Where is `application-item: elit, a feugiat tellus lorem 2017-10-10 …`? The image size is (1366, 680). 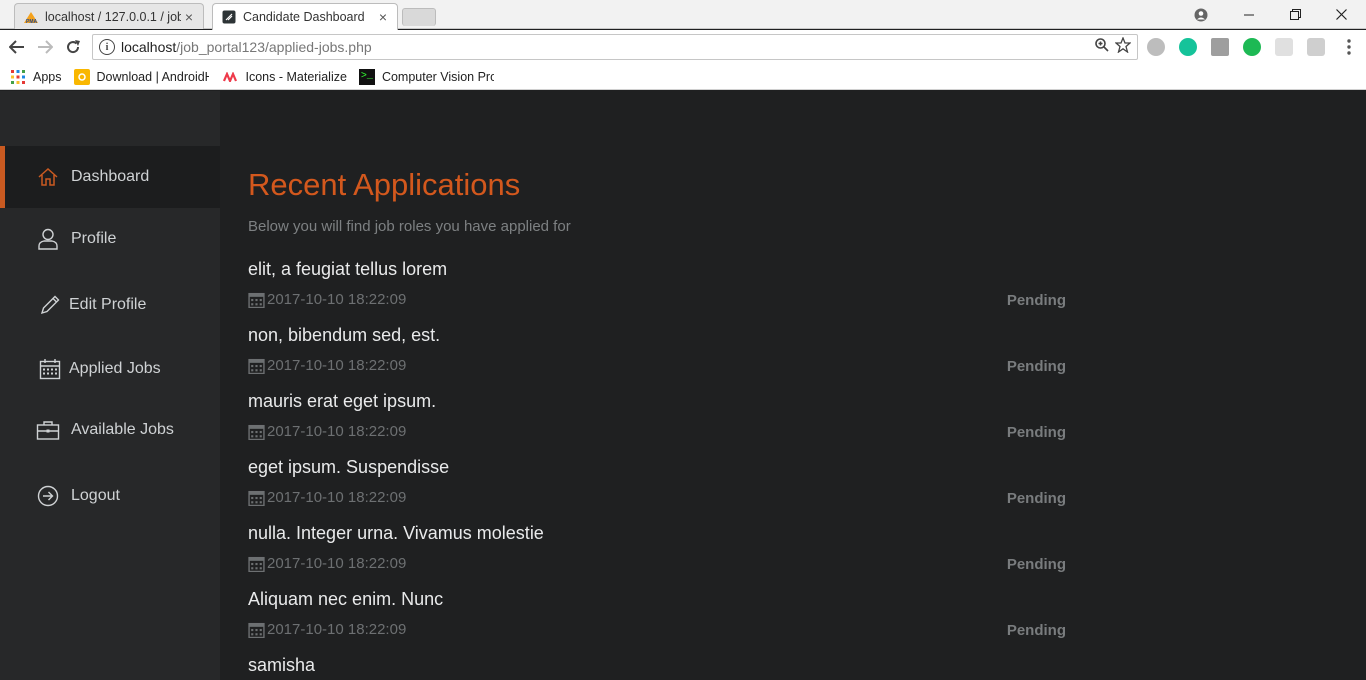
application-item: elit, a feugiat tellus lorem 2017-10-10 … is located at coordinates (663, 292).